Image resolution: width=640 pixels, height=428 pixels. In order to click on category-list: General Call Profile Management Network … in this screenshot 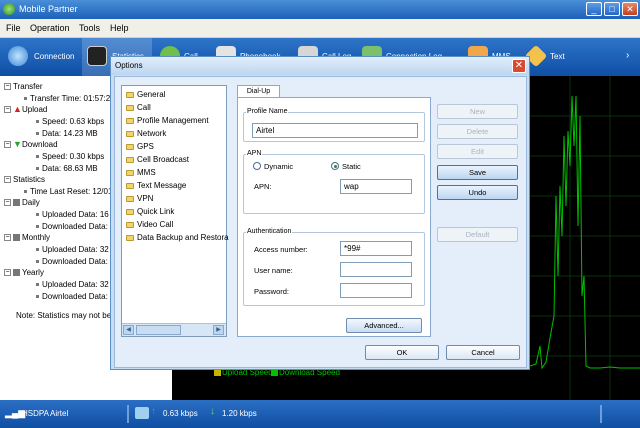, I will do `click(175, 211)`.